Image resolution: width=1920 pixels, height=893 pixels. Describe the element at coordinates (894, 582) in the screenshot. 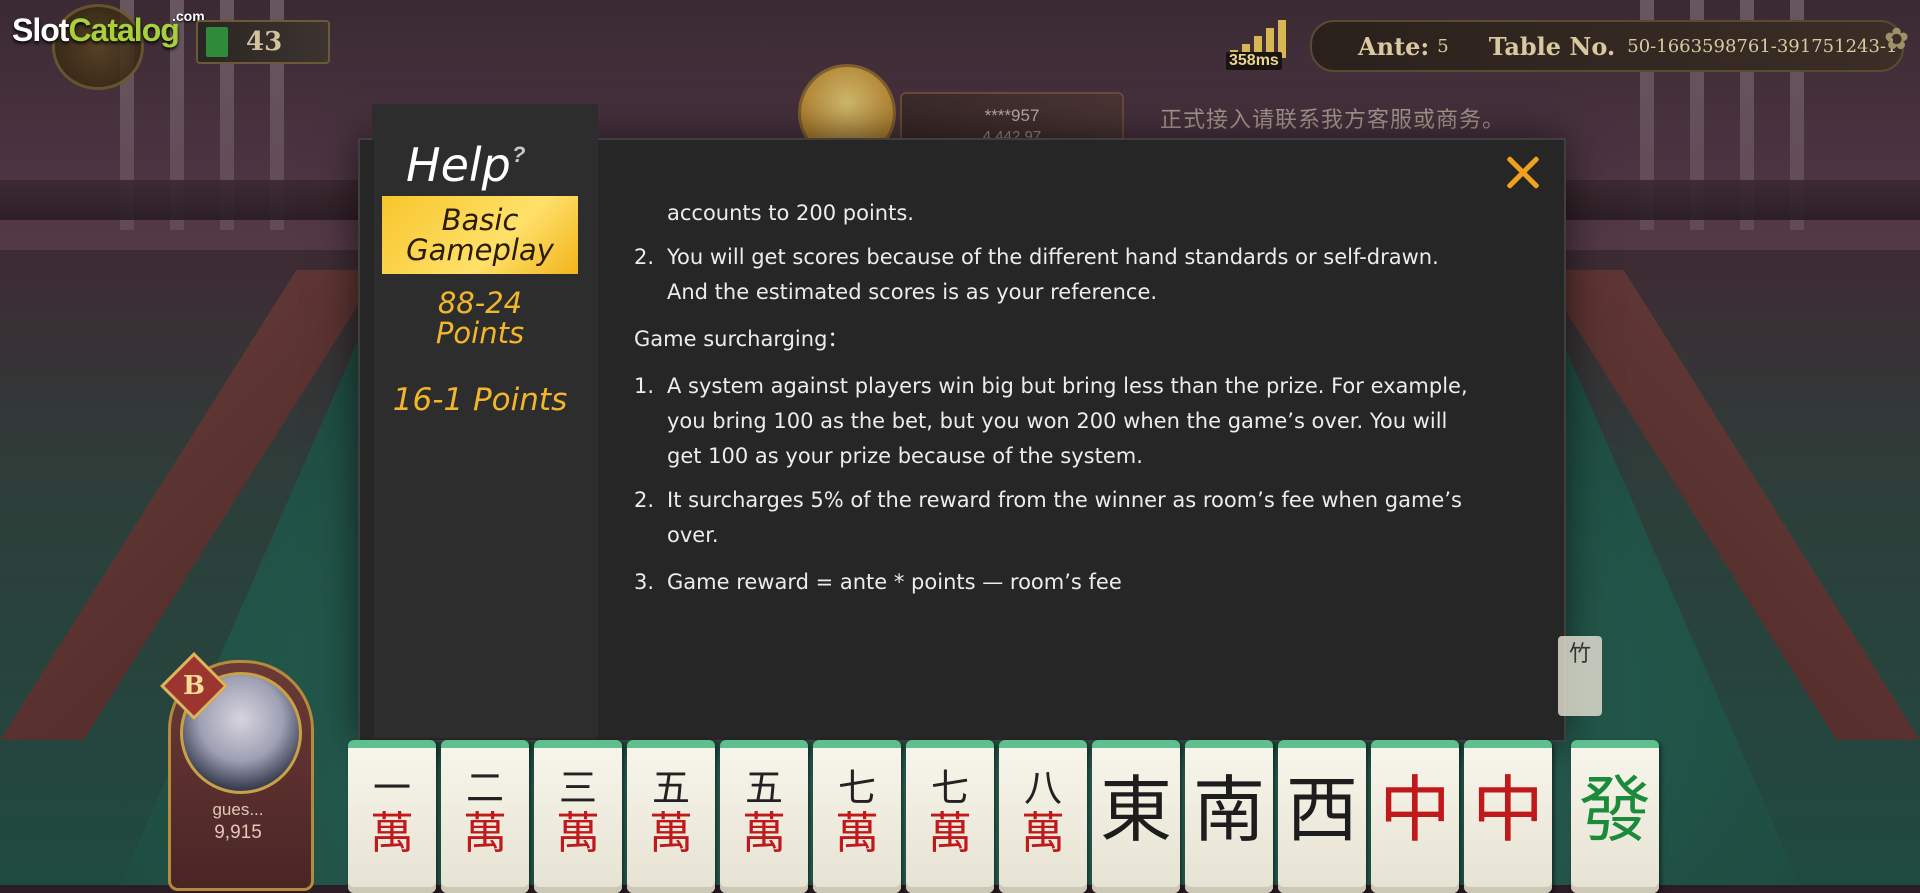

I see `list-text: Game reward = ante * points — room’s fee` at that location.